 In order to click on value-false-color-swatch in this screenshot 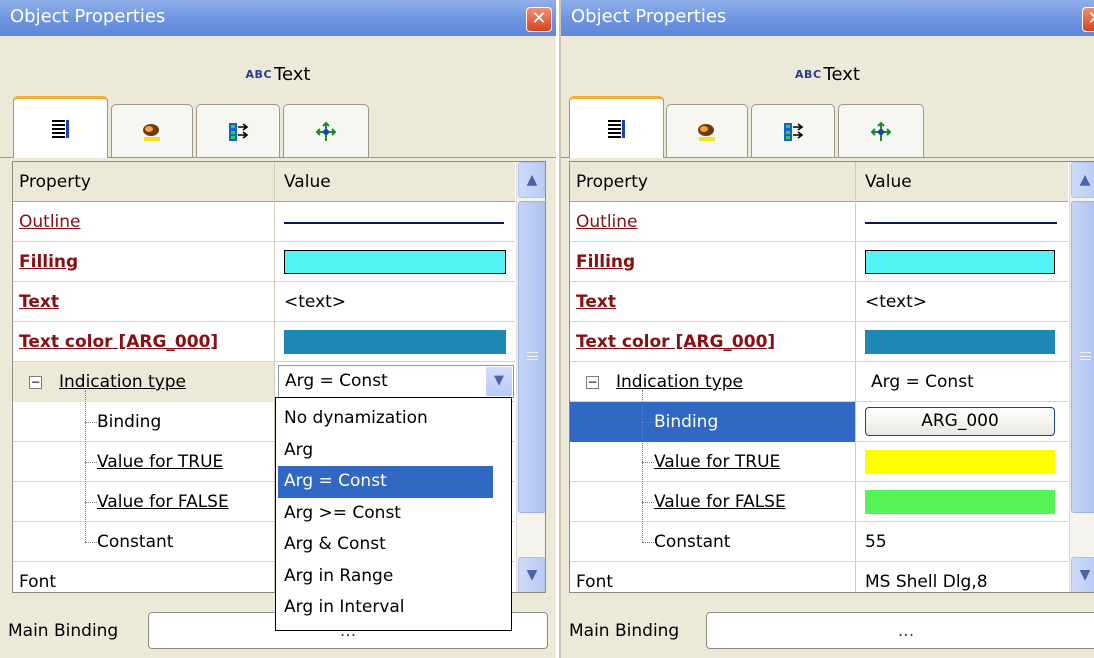, I will do `click(960, 502)`.